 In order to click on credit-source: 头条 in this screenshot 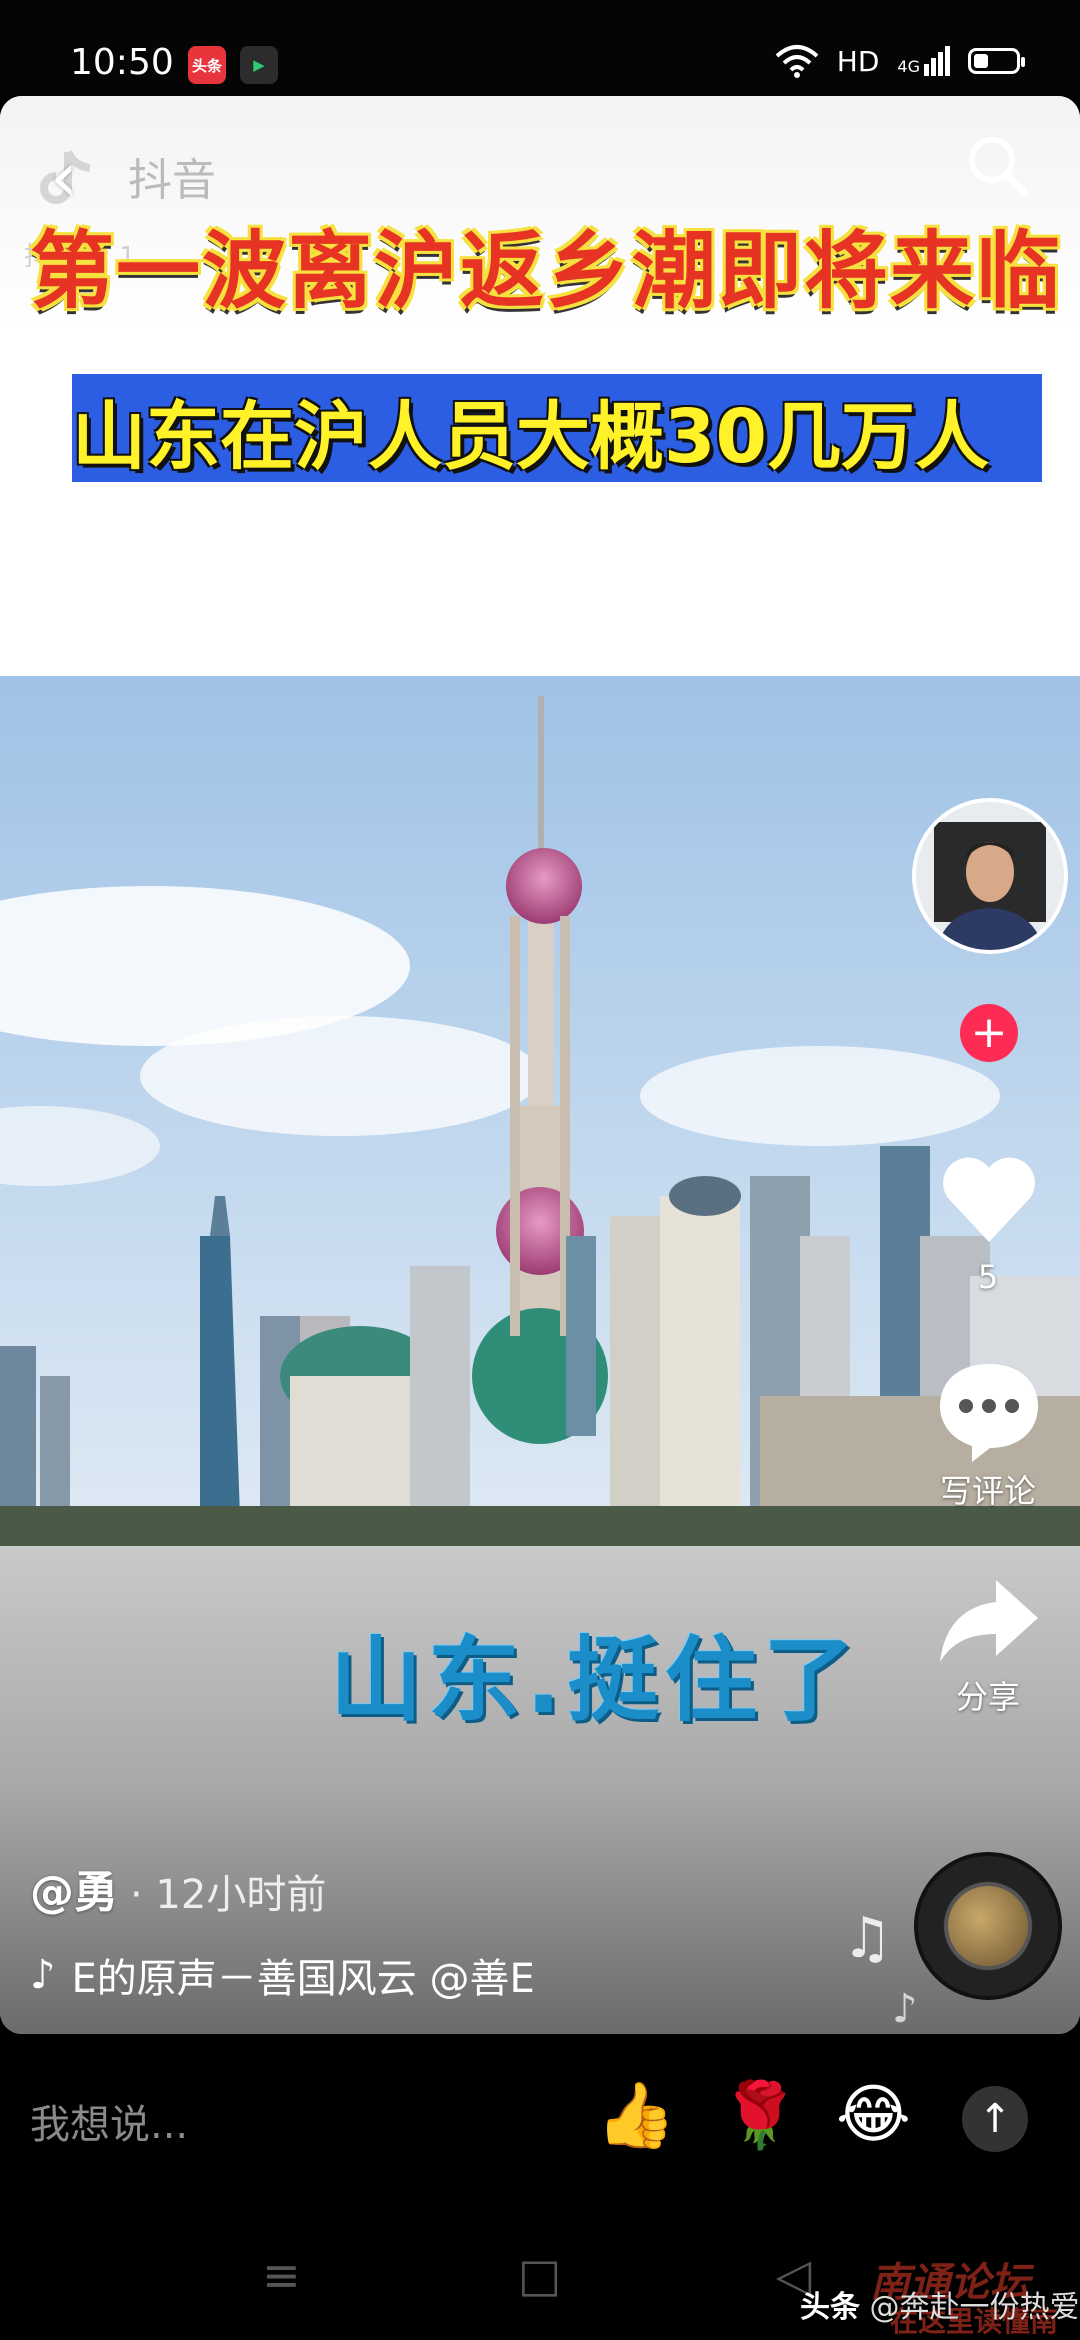, I will do `click(830, 2307)`.